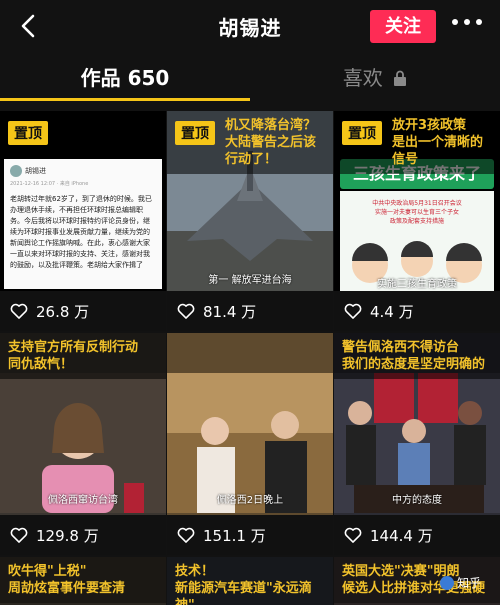 This screenshot has width=500, height=605. Describe the element at coordinates (125, 76) in the screenshot. I see `tab-works: 作品 650` at that location.